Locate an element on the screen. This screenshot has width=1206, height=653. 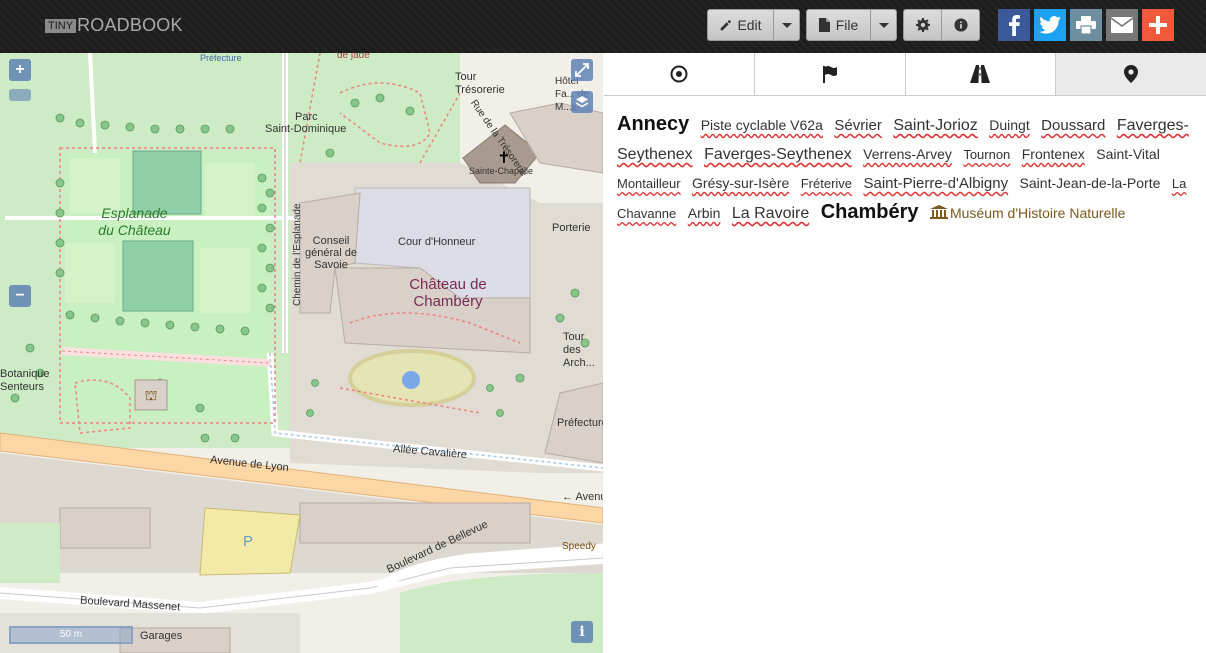
place-item: Arbin is located at coordinates (704, 213).